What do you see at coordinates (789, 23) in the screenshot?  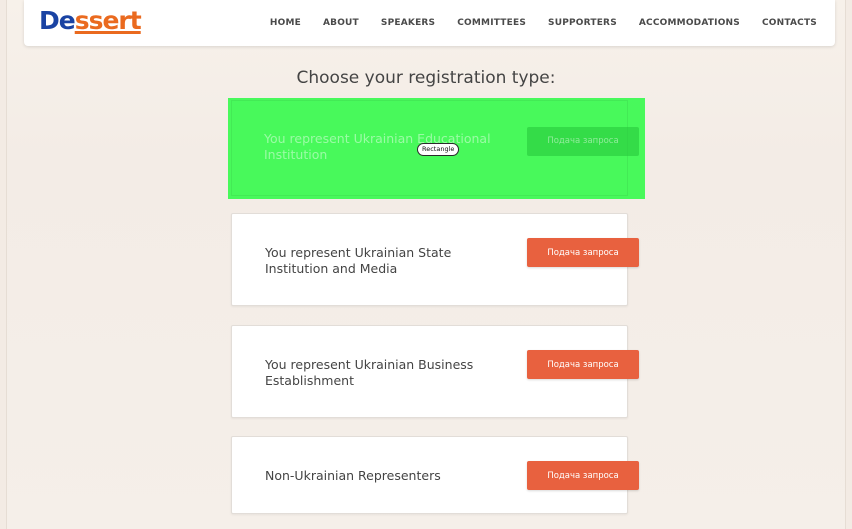 I see `nav-contacts: CONTACTS` at bounding box center [789, 23].